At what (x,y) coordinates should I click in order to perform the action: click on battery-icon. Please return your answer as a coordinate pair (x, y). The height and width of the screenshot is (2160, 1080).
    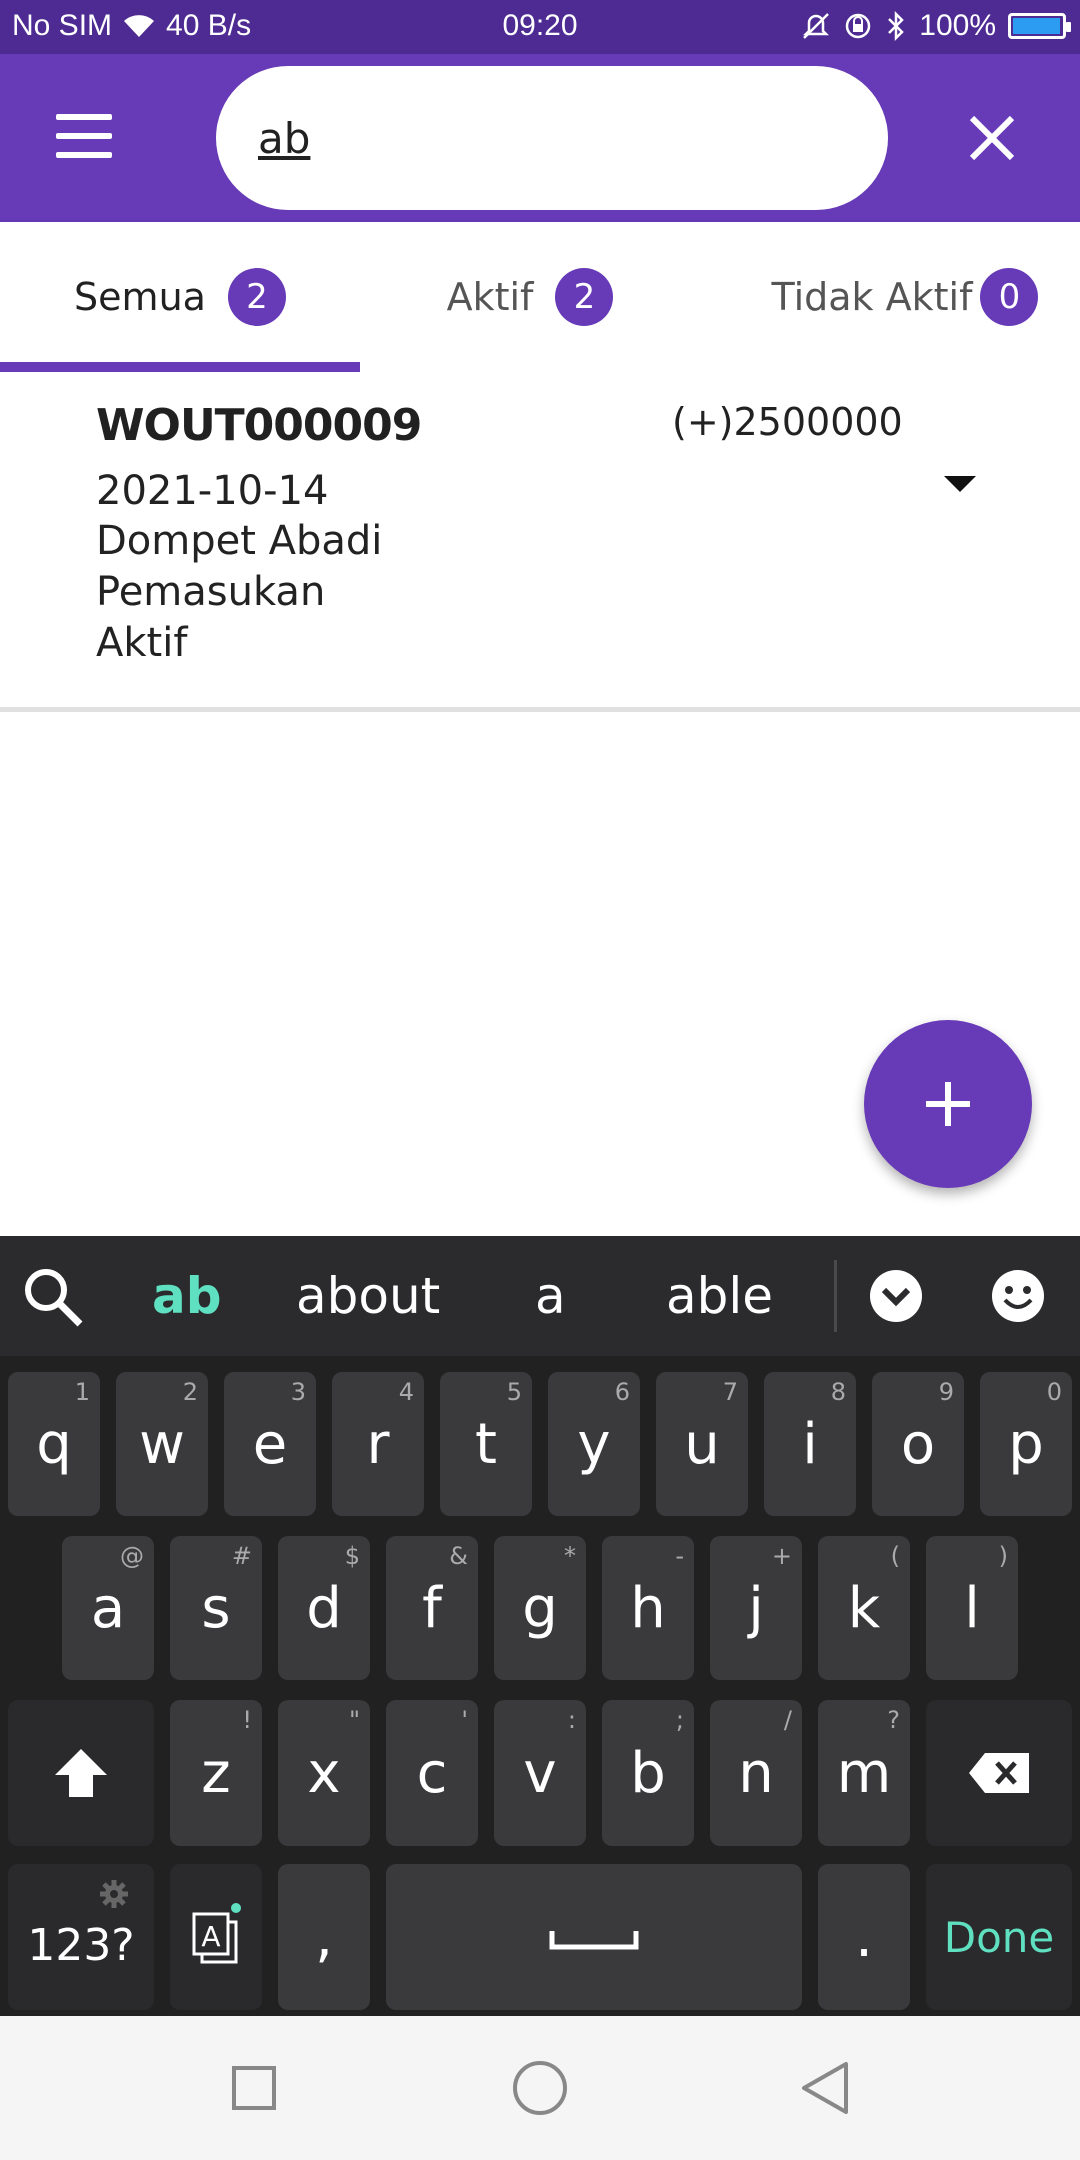
    Looking at the image, I should click on (1039, 26).